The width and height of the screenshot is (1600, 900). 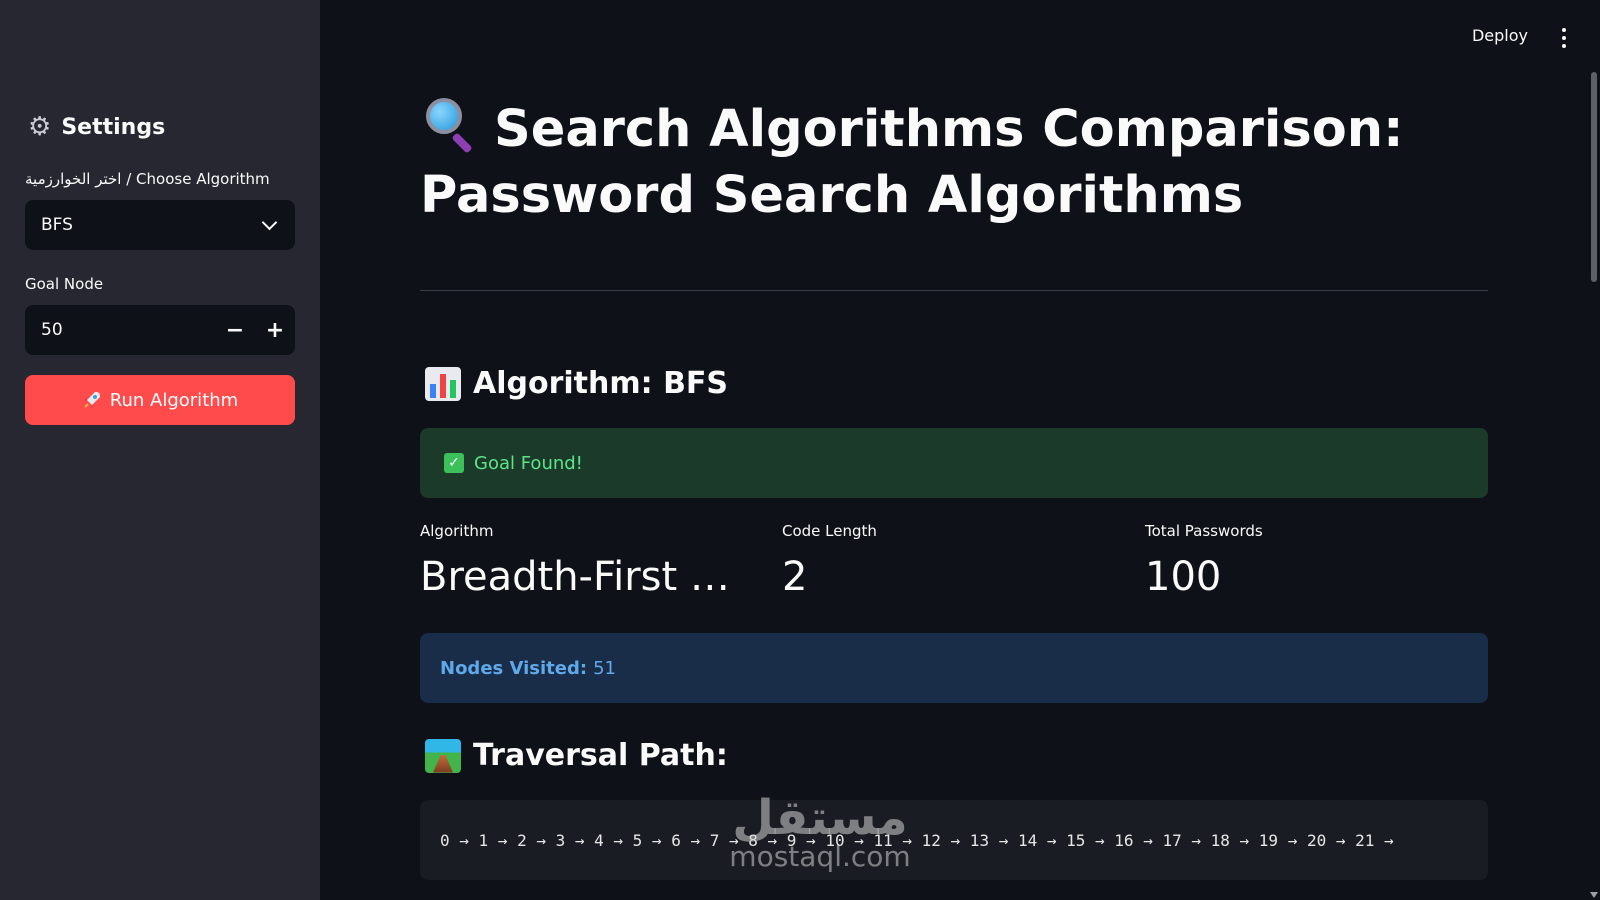 What do you see at coordinates (275, 330) in the screenshot?
I see `increment-button: +` at bounding box center [275, 330].